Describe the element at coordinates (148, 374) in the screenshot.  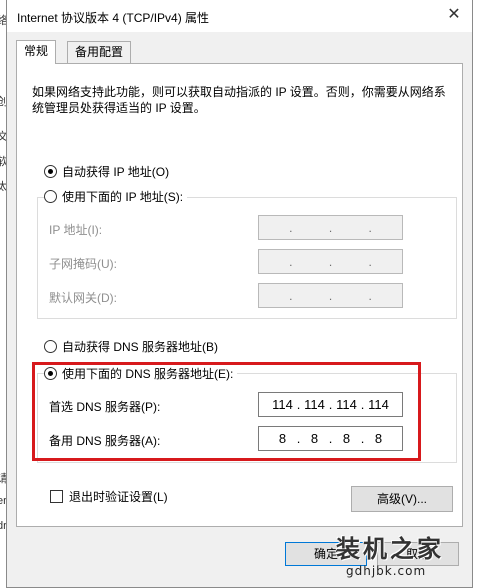
I see `radio-manual-dns-label: 使用下面的 DNS 服务器地址(E):` at that location.